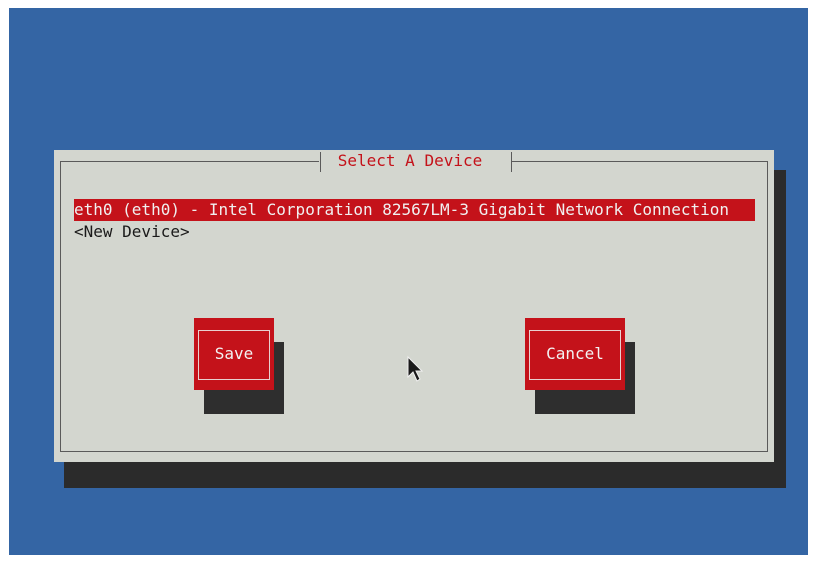 This screenshot has height=562, width=816. I want to click on frame-top-right-line, so click(640, 161).